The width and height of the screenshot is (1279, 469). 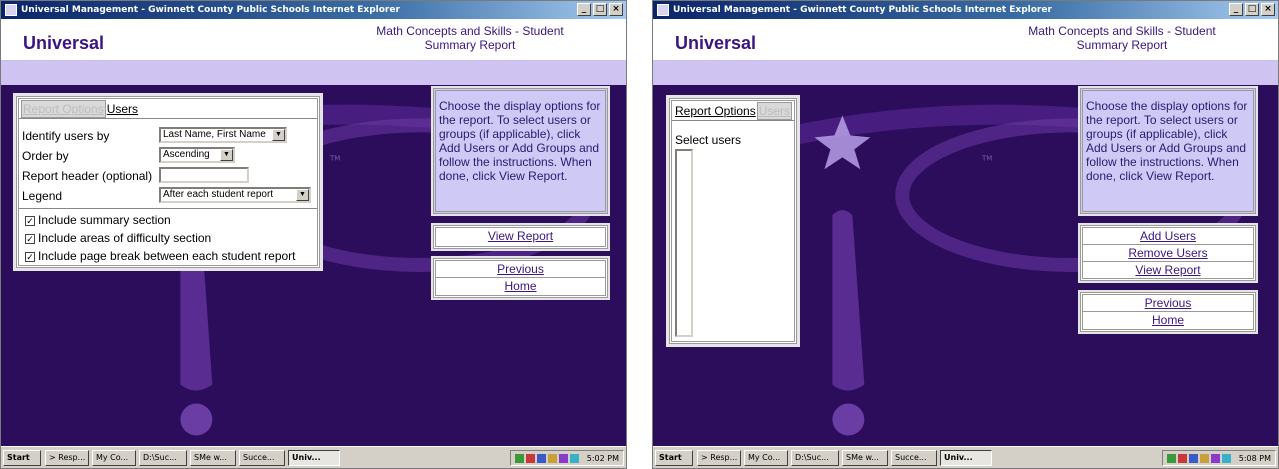 I want to click on users-listbox, so click(x=684, y=243).